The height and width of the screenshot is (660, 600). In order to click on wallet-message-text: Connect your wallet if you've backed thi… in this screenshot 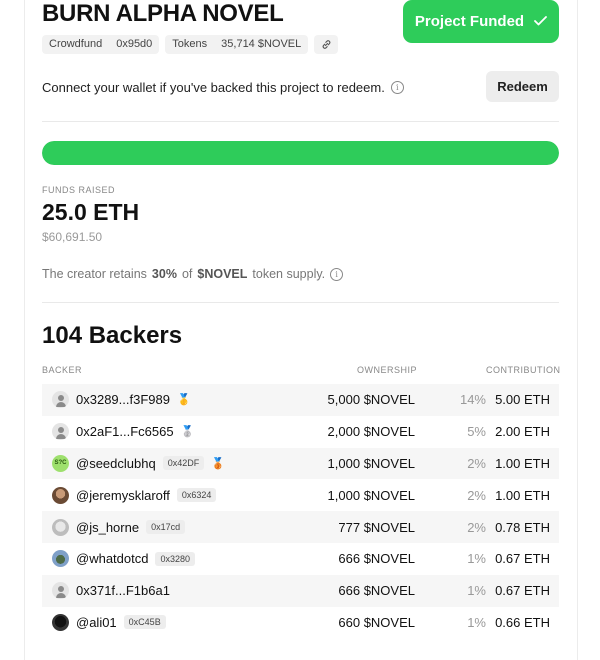, I will do `click(213, 87)`.